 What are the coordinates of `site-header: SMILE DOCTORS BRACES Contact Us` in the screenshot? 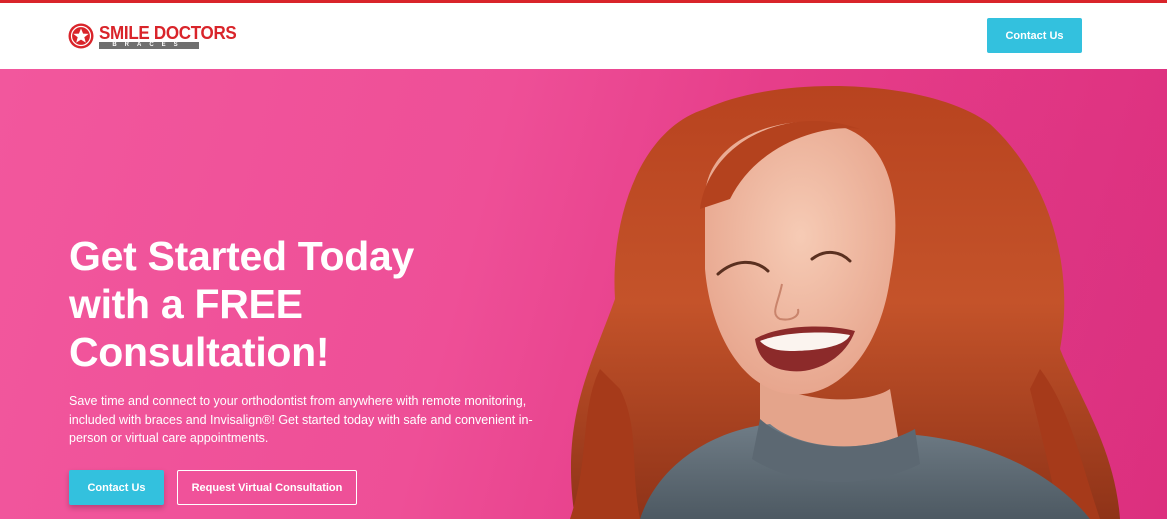 It's located at (583, 36).